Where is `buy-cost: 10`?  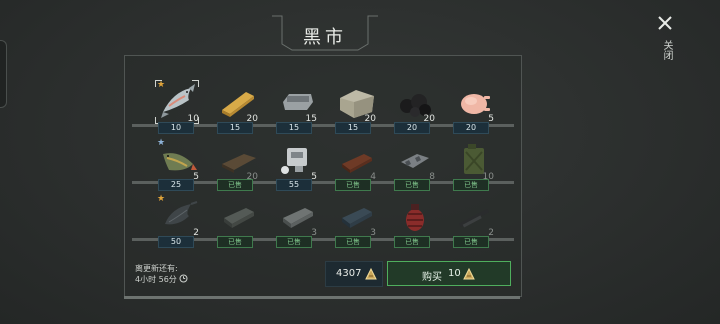
buy-cost: 10 is located at coordinates (454, 273).